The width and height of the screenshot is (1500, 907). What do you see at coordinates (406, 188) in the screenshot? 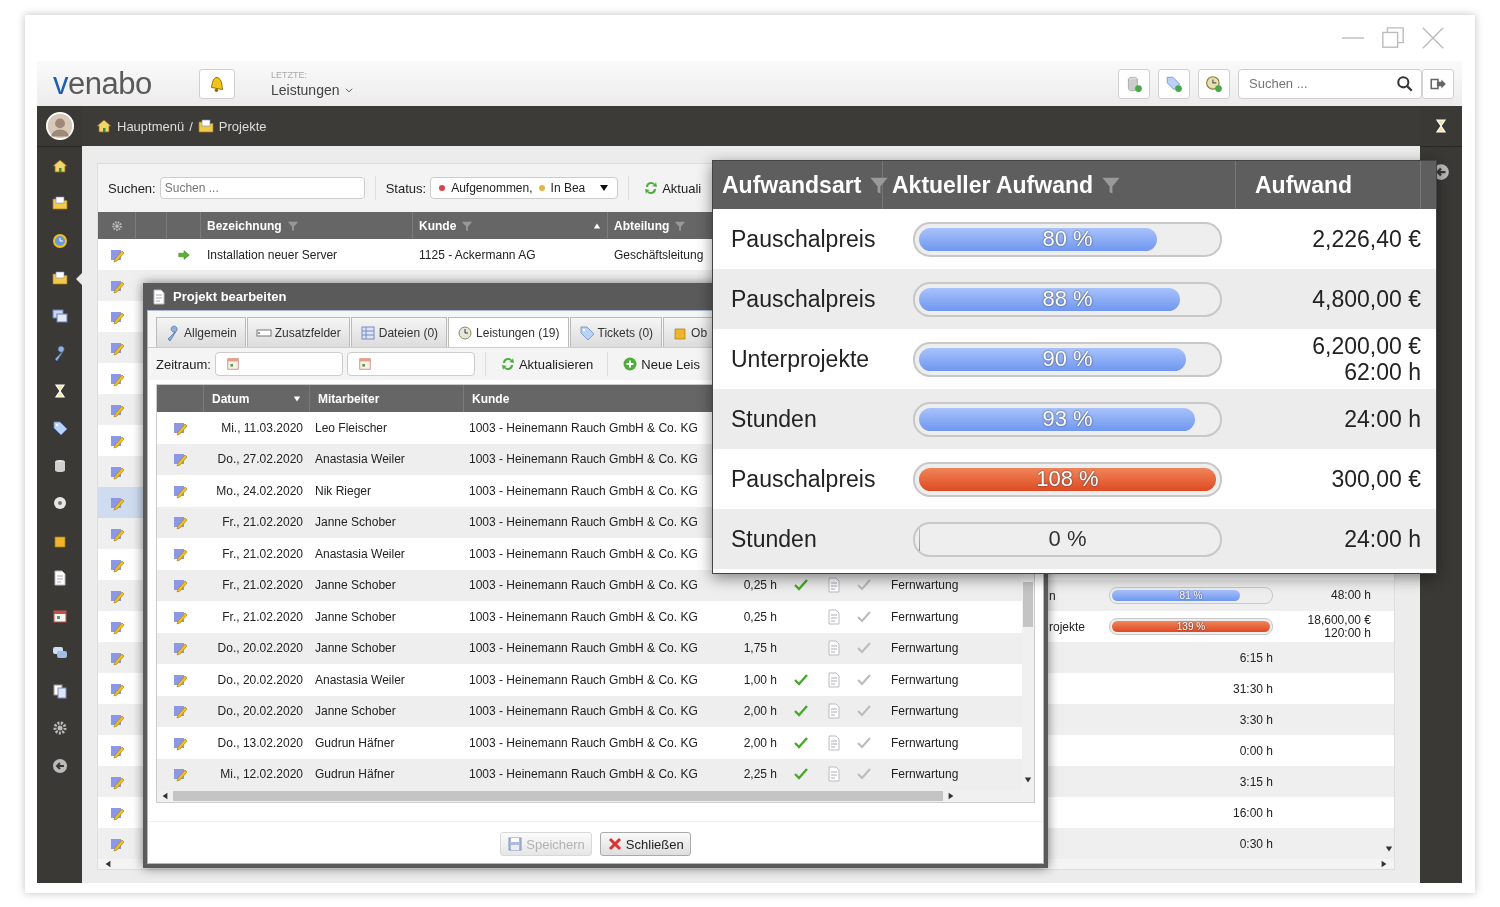
I see `status-label: Status:` at bounding box center [406, 188].